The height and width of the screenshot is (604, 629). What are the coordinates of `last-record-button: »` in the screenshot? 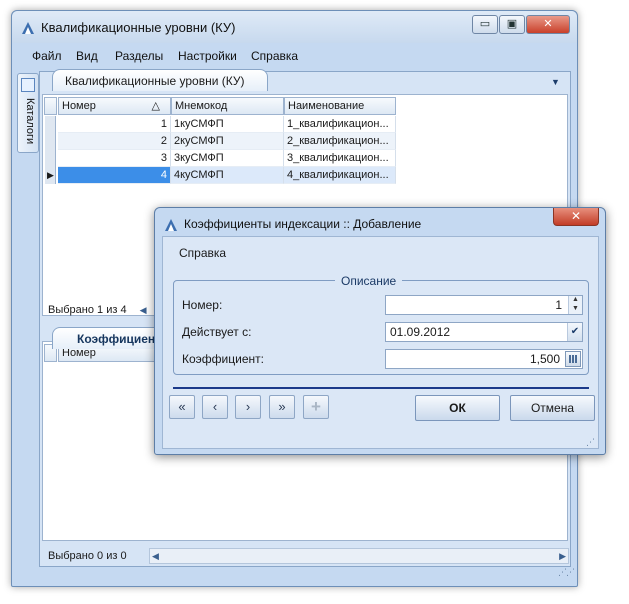 It's located at (282, 407).